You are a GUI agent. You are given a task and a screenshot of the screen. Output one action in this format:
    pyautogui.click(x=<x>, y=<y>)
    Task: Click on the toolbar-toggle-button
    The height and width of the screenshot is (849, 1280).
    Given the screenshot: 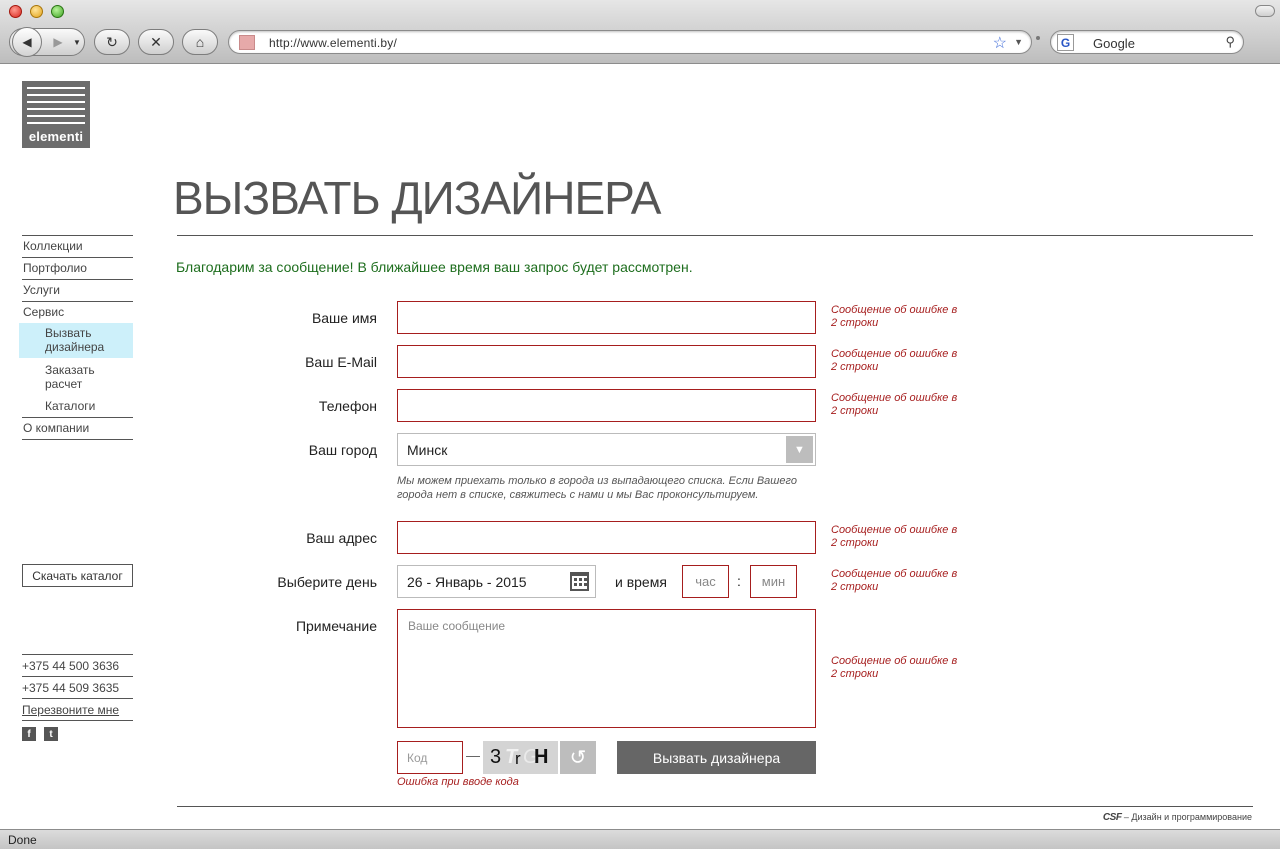 What is the action you would take?
    pyautogui.click(x=1265, y=11)
    